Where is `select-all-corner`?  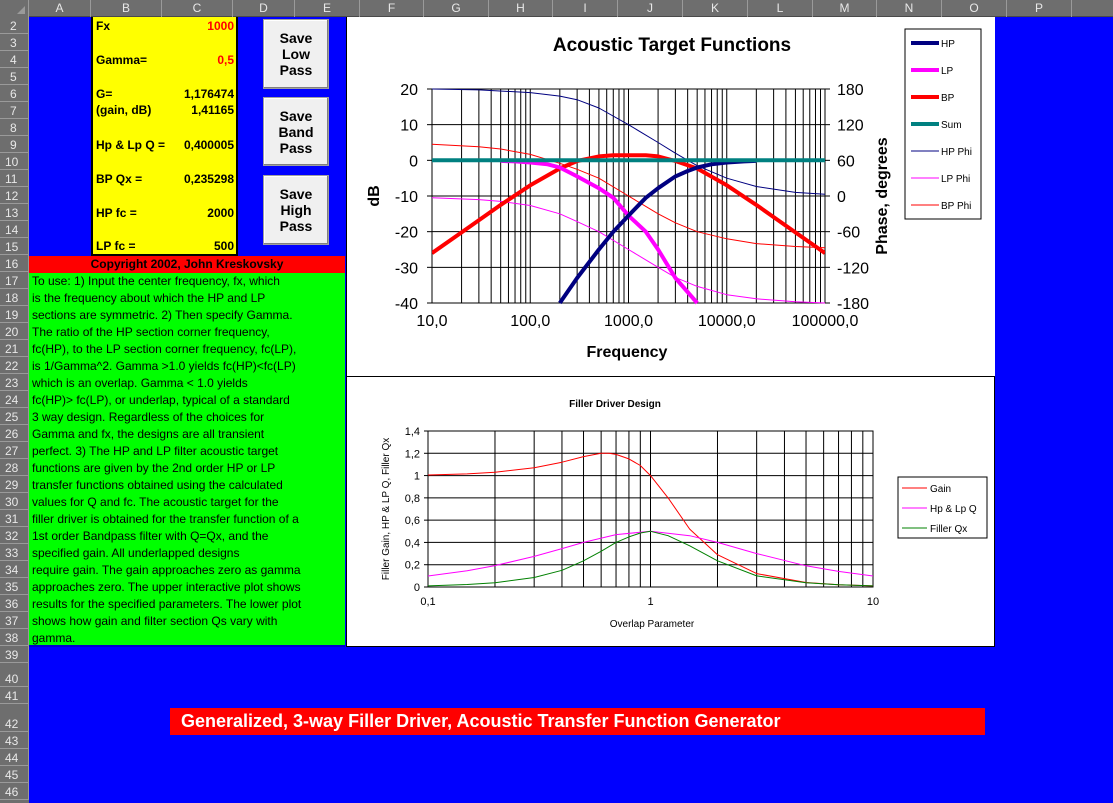 select-all-corner is located at coordinates (14, 8).